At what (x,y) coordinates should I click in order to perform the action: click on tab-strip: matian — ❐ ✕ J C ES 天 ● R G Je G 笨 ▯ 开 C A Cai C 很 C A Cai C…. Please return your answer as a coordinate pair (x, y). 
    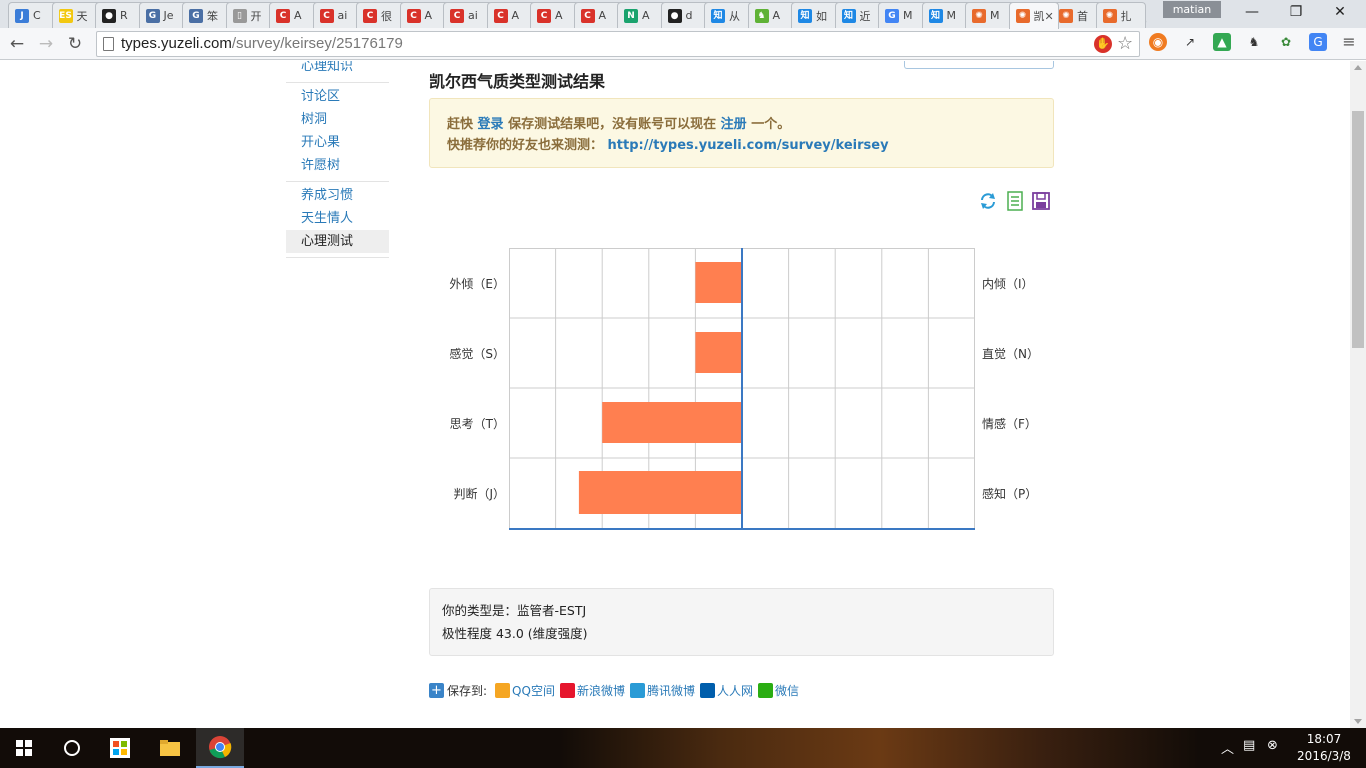
    Looking at the image, I should click on (683, 14).